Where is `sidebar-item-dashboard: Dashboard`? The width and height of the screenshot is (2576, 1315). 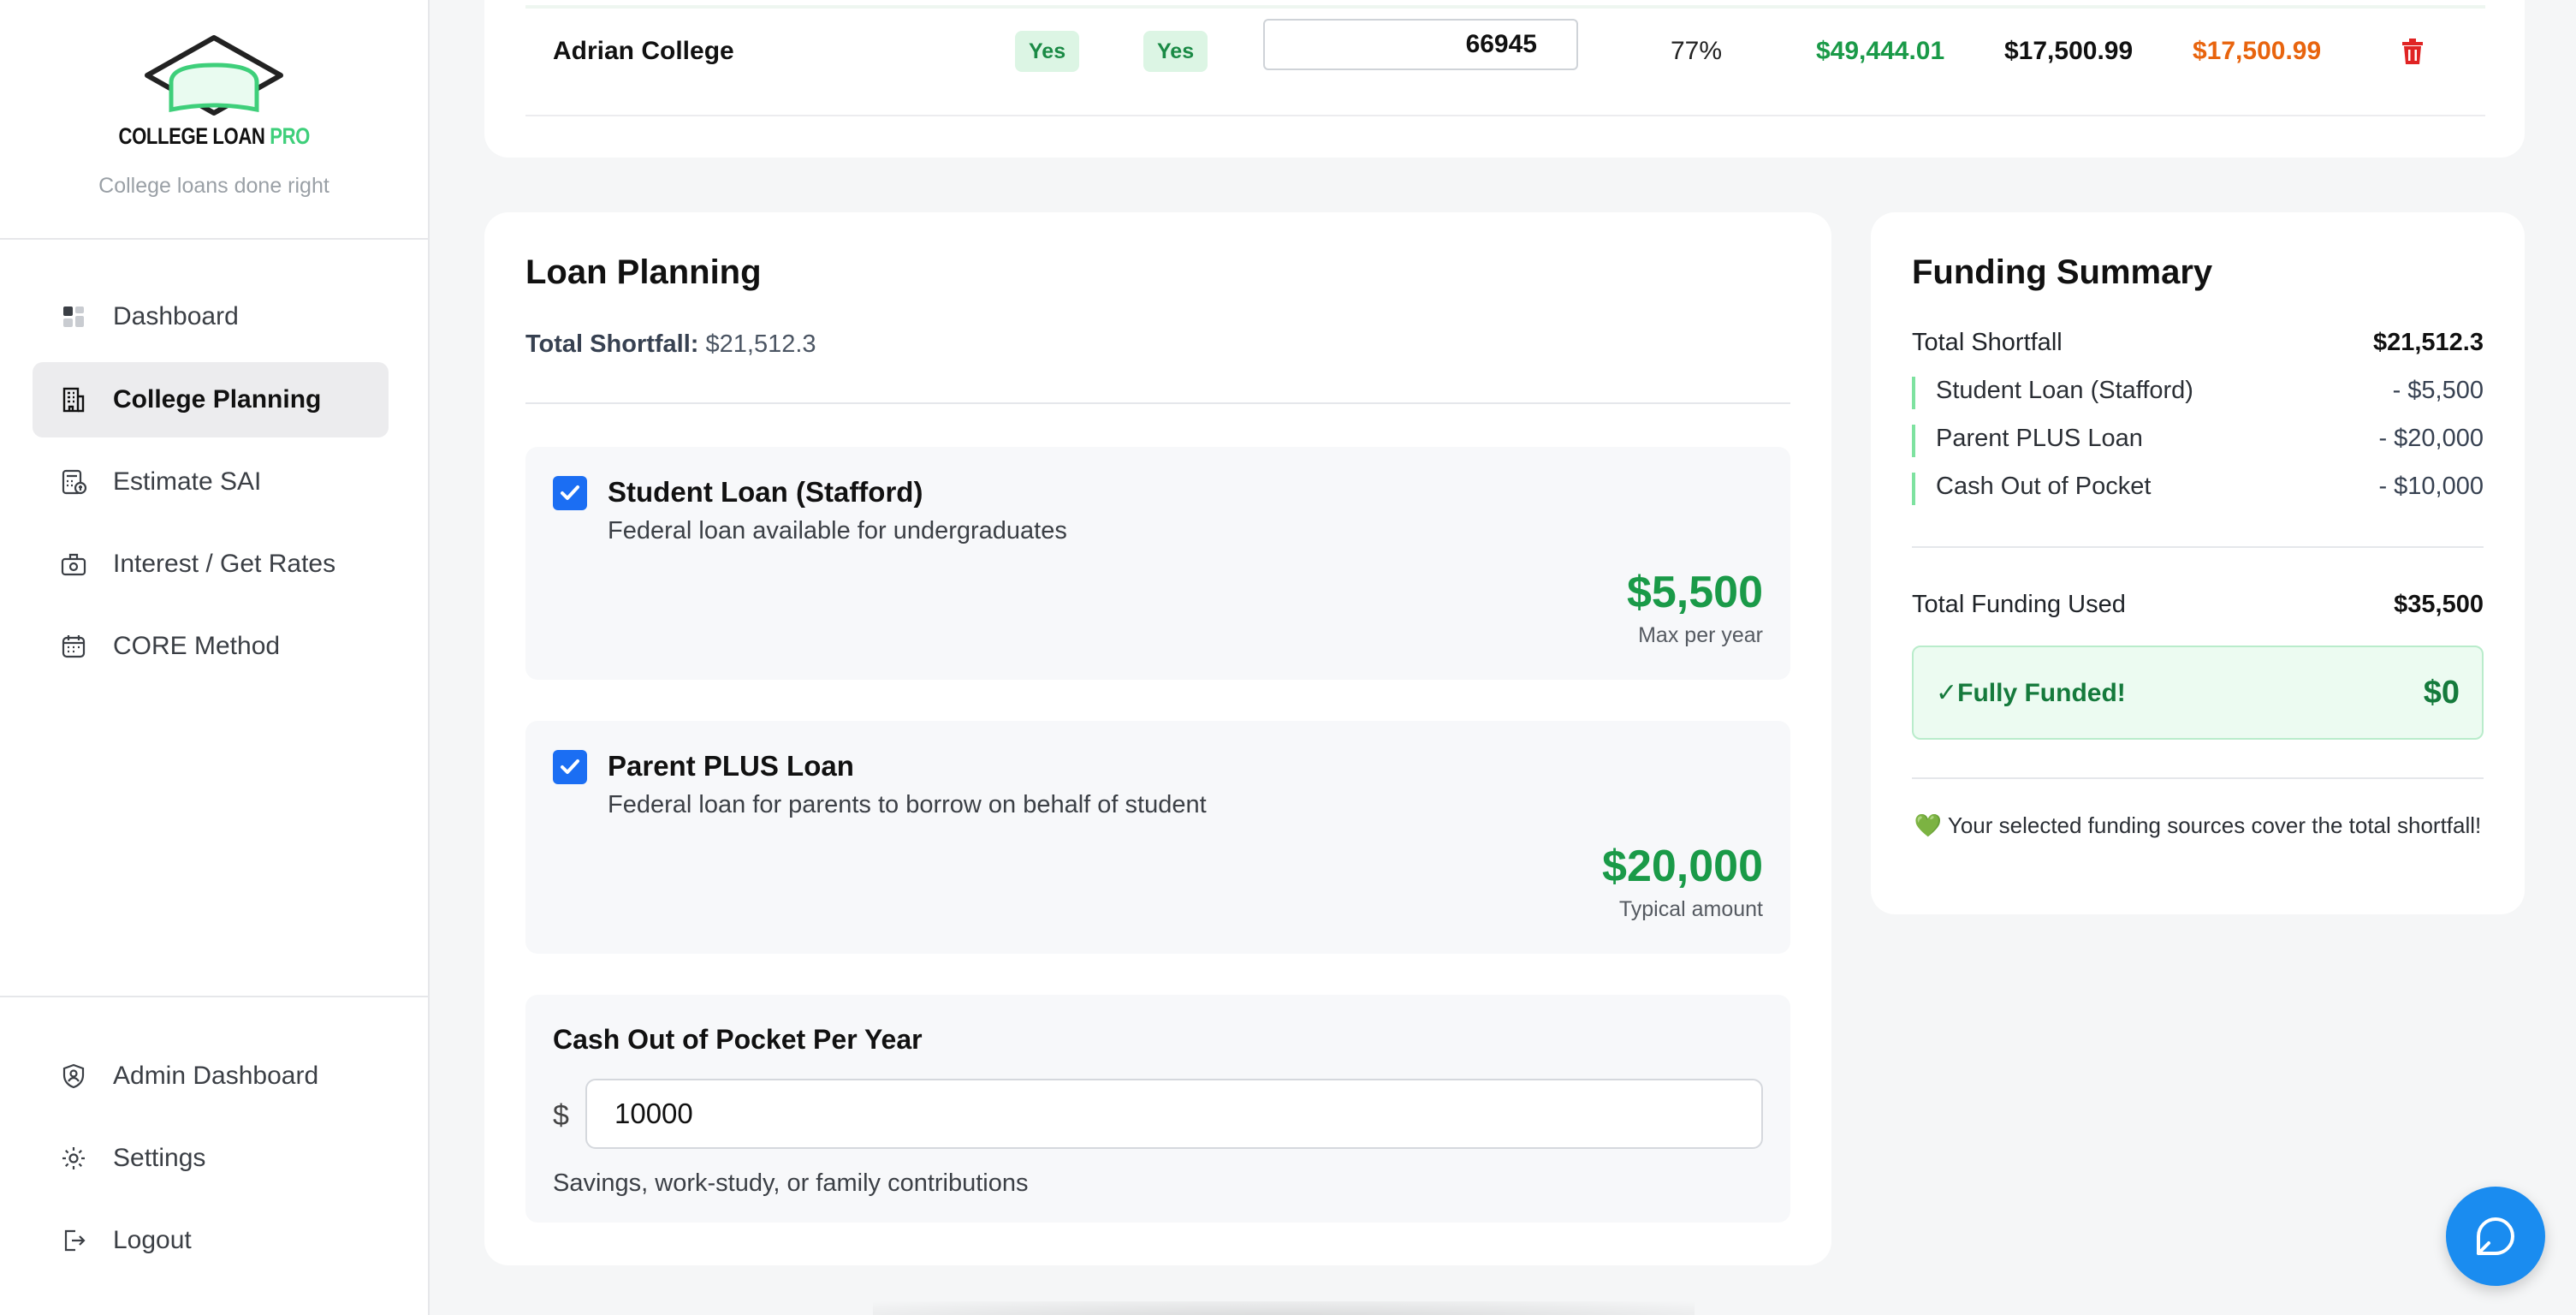 sidebar-item-dashboard: Dashboard is located at coordinates (211, 316).